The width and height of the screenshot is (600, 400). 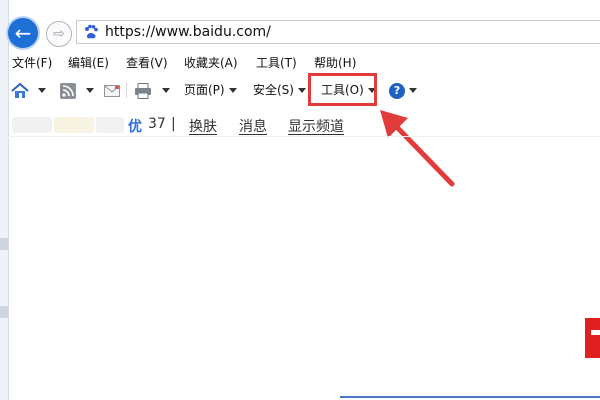 I want to click on back-button: ←, so click(x=23, y=33).